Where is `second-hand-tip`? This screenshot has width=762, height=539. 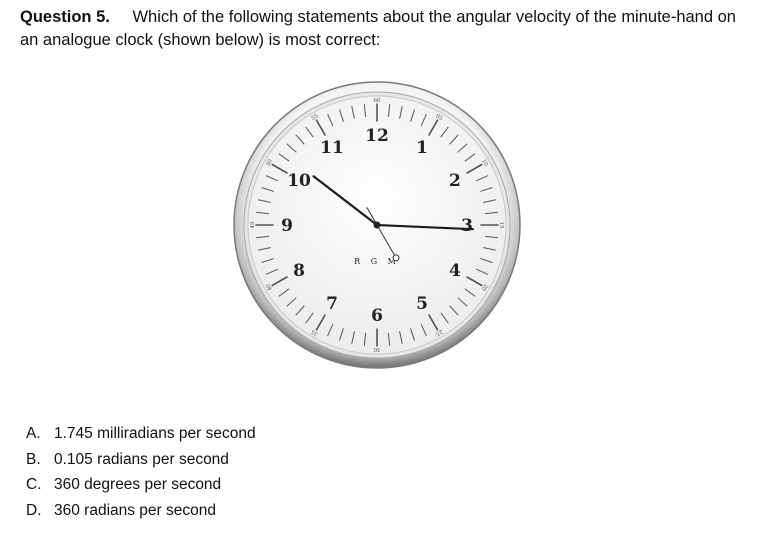
second-hand-tip is located at coordinates (396, 258).